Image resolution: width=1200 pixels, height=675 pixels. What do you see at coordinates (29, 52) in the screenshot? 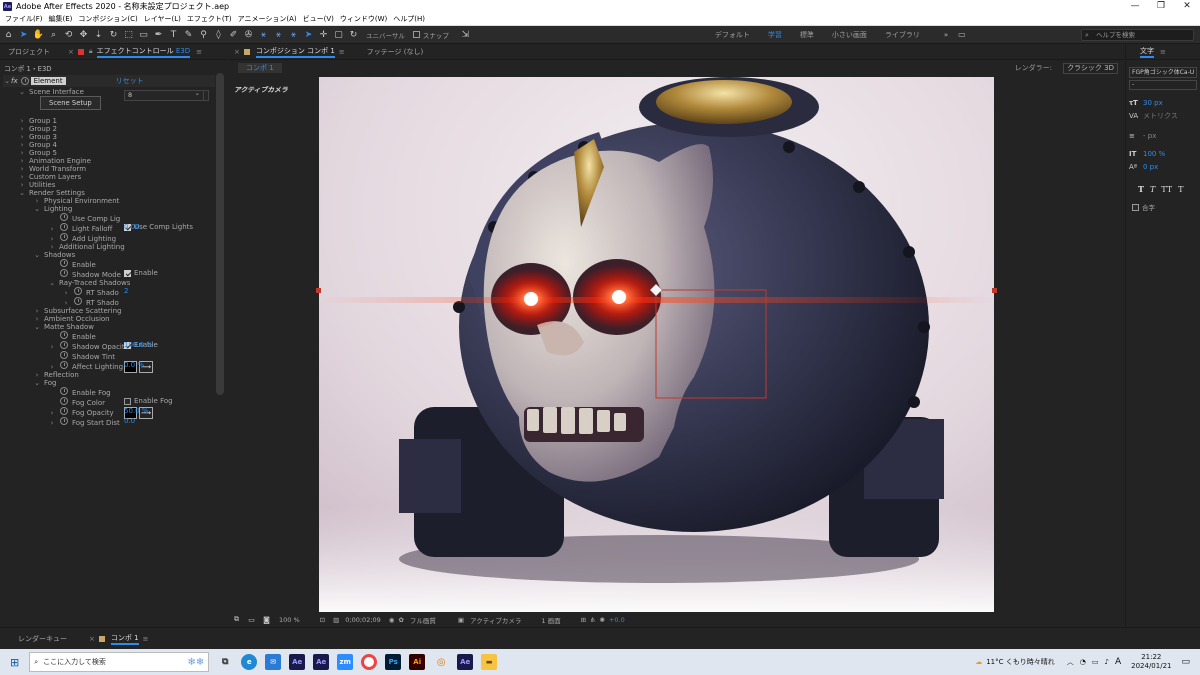
I see `tab-project: プロジェクト` at bounding box center [29, 52].